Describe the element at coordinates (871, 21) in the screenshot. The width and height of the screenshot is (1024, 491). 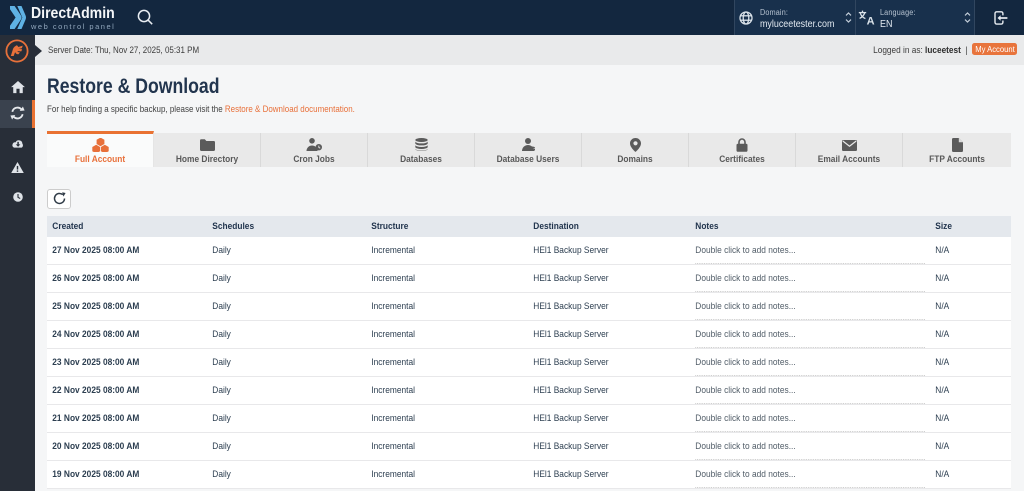
I see `svg-text: A` at that location.